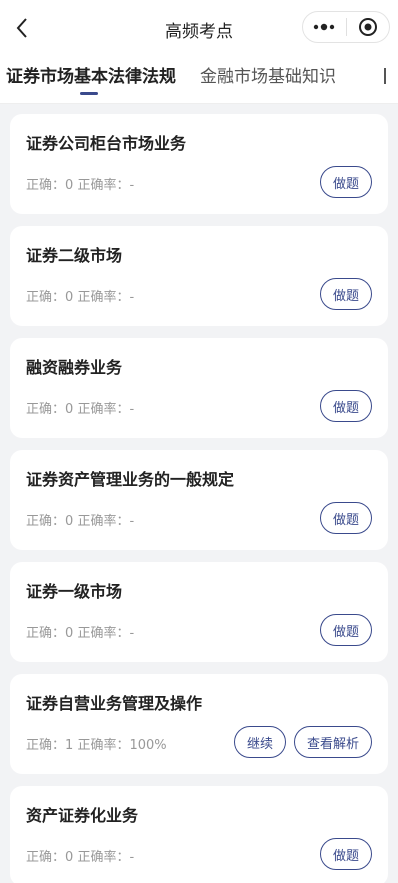 The width and height of the screenshot is (398, 883). I want to click on list-item: 资产证券化业务 正确：0 正确率：- 做题, so click(199, 834).